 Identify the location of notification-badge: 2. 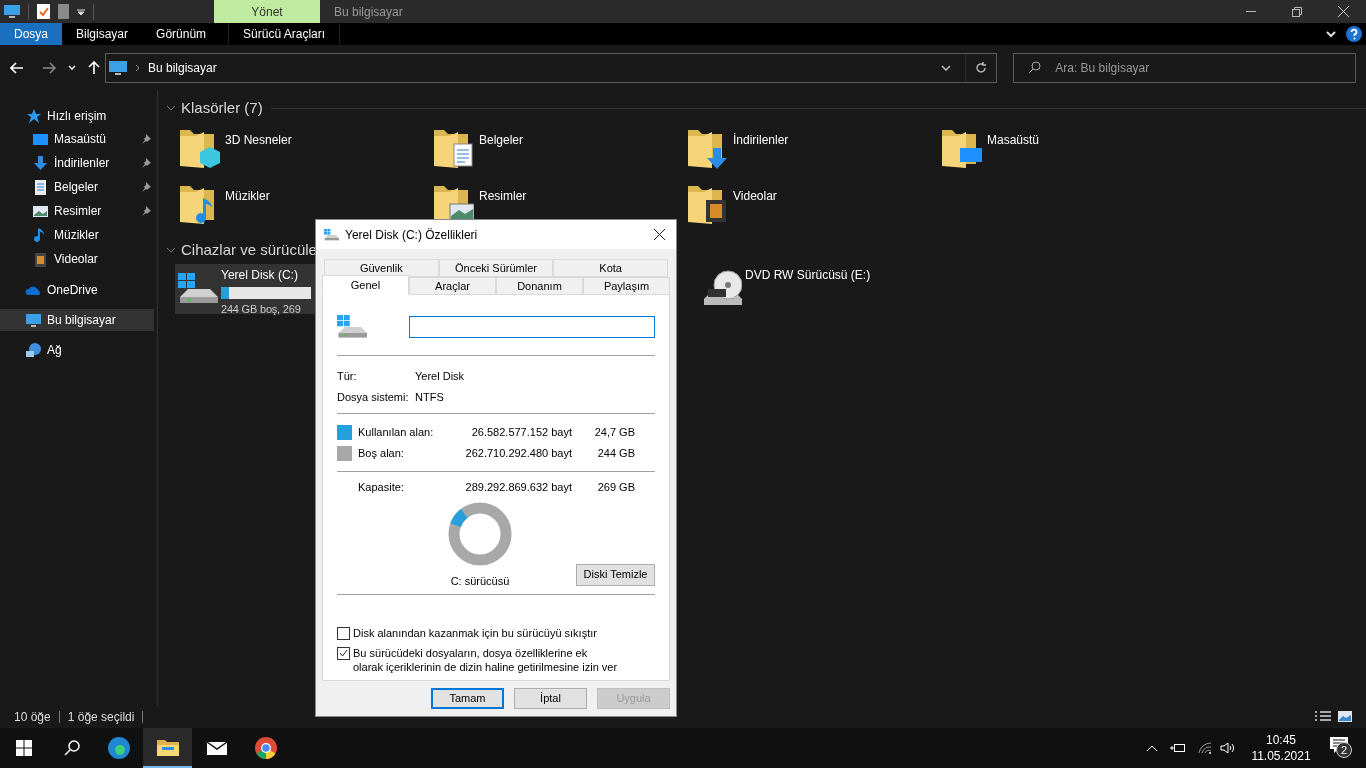
(1344, 750).